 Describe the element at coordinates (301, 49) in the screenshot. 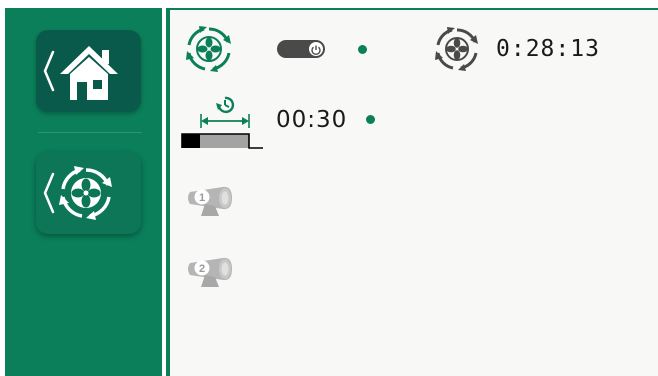

I see `fan-toggle` at that location.